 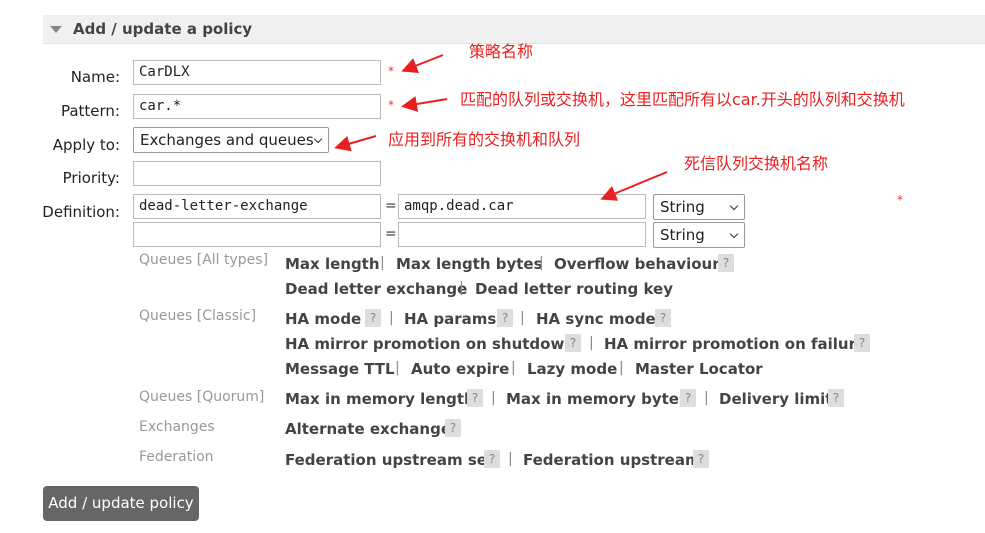 What do you see at coordinates (430, 344) in the screenshot?
I see `helper-ha-mirror-promotion-shutdown: HA mirror promotion on shutdown` at bounding box center [430, 344].